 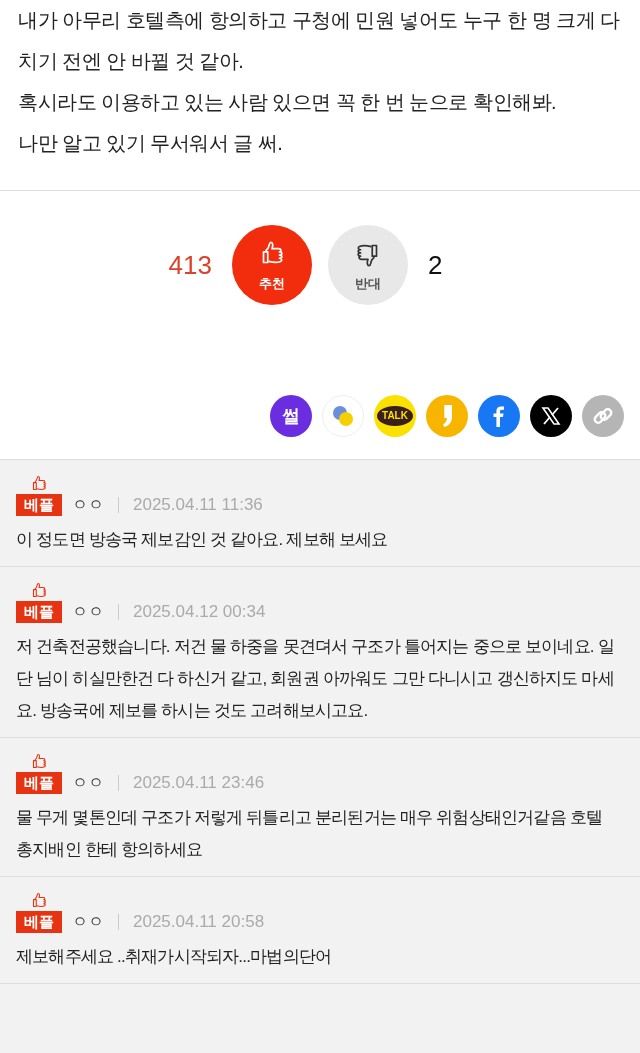 I want to click on comma-icon, so click(x=447, y=416).